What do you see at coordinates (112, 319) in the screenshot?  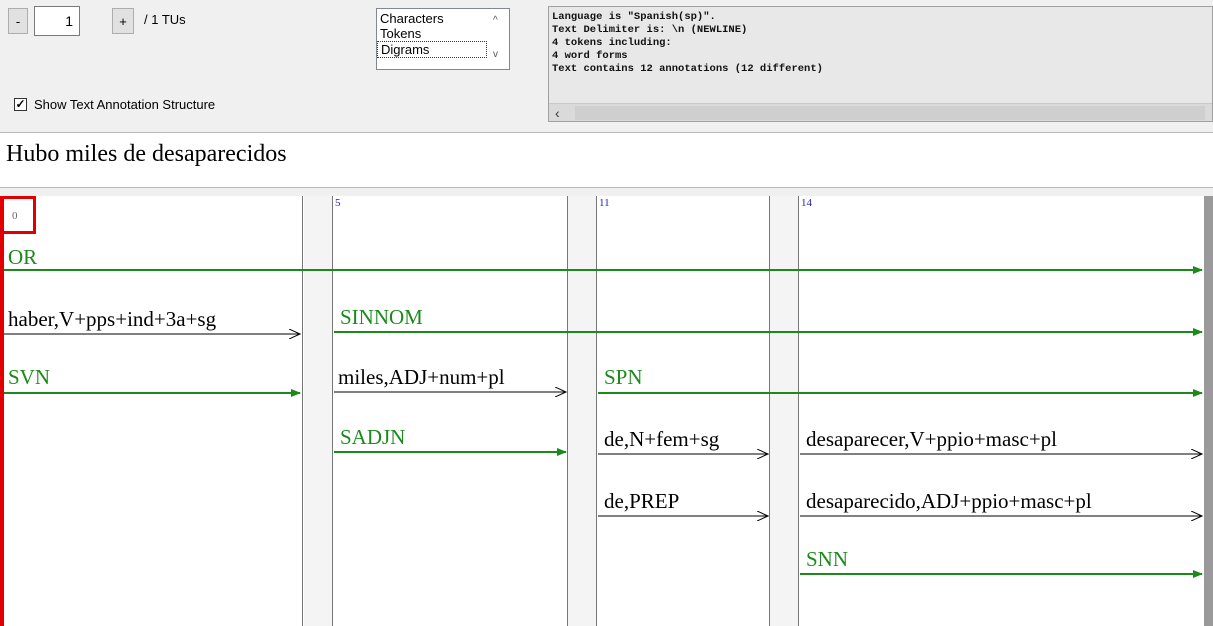 I see `annotation-haber: haber,V+pps+ind+3a+sg` at bounding box center [112, 319].